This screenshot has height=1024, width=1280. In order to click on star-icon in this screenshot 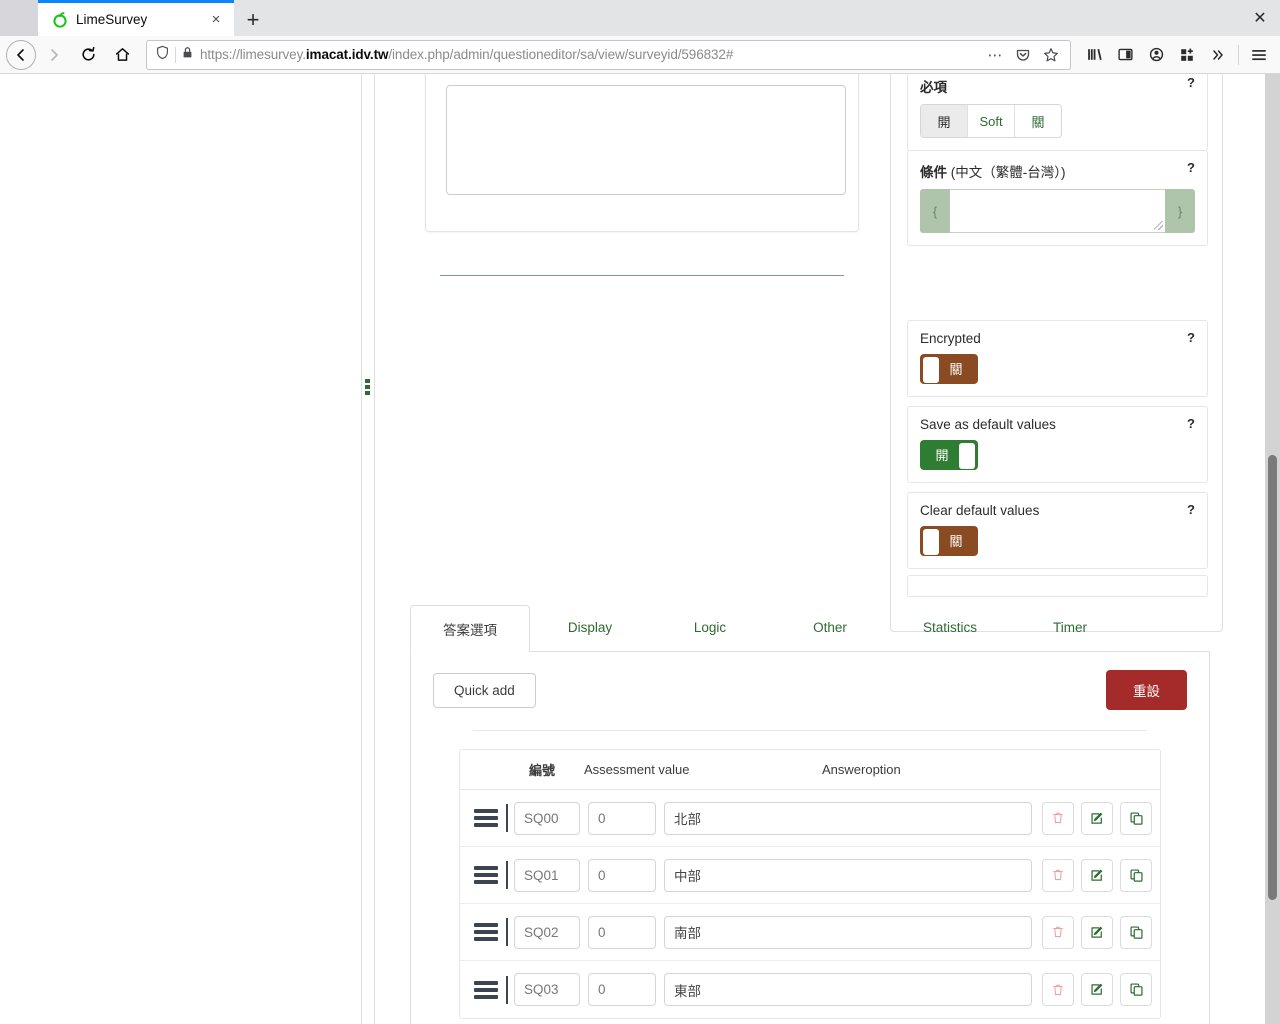, I will do `click(1051, 55)`.